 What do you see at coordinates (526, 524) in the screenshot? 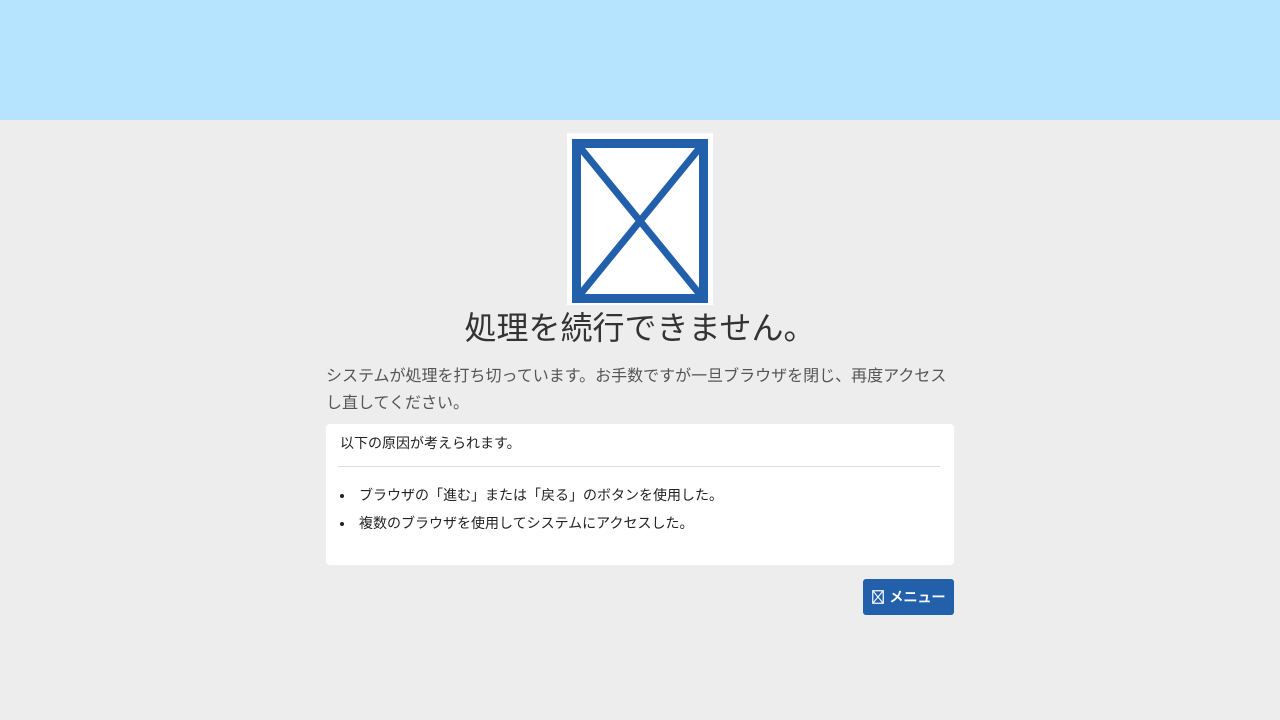
I see `list-item-text: 複数のブラウザを使用してシステムにアクセスした。` at bounding box center [526, 524].